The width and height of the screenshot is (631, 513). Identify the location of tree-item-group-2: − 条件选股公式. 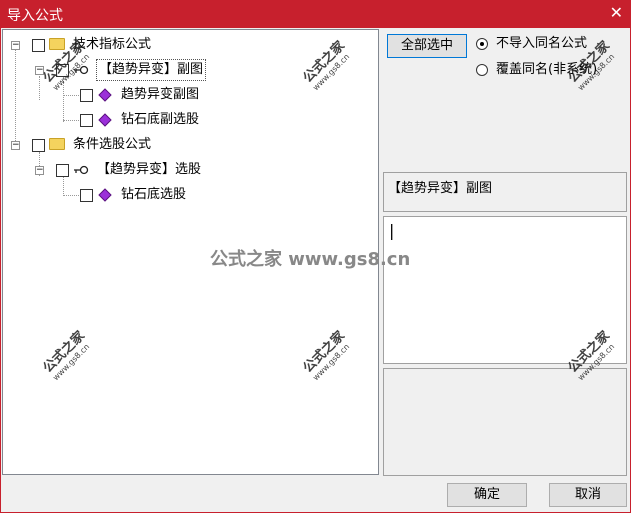
(188, 145).